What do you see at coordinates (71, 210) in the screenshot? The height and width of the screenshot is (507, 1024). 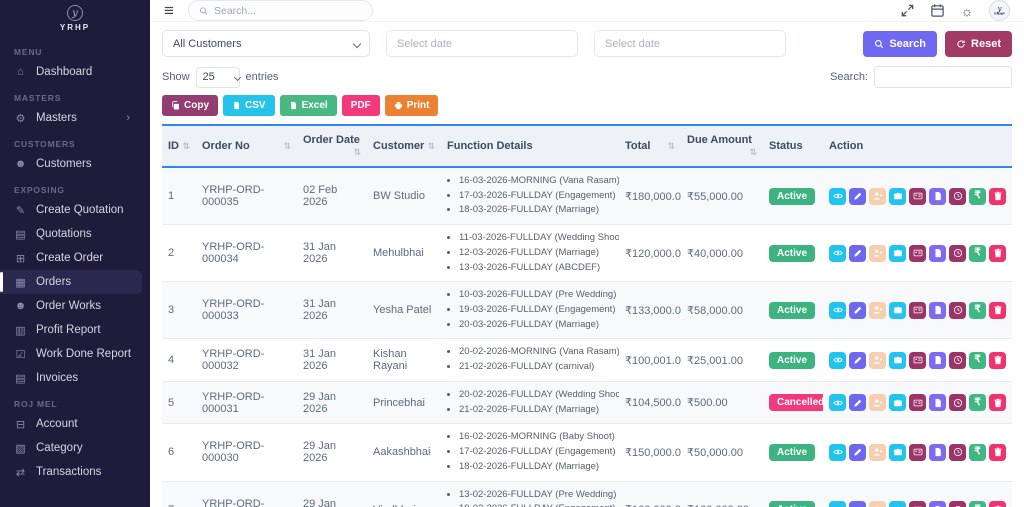 I see `sidebar-item-create-quotation: ✎ Create Quotation` at bounding box center [71, 210].